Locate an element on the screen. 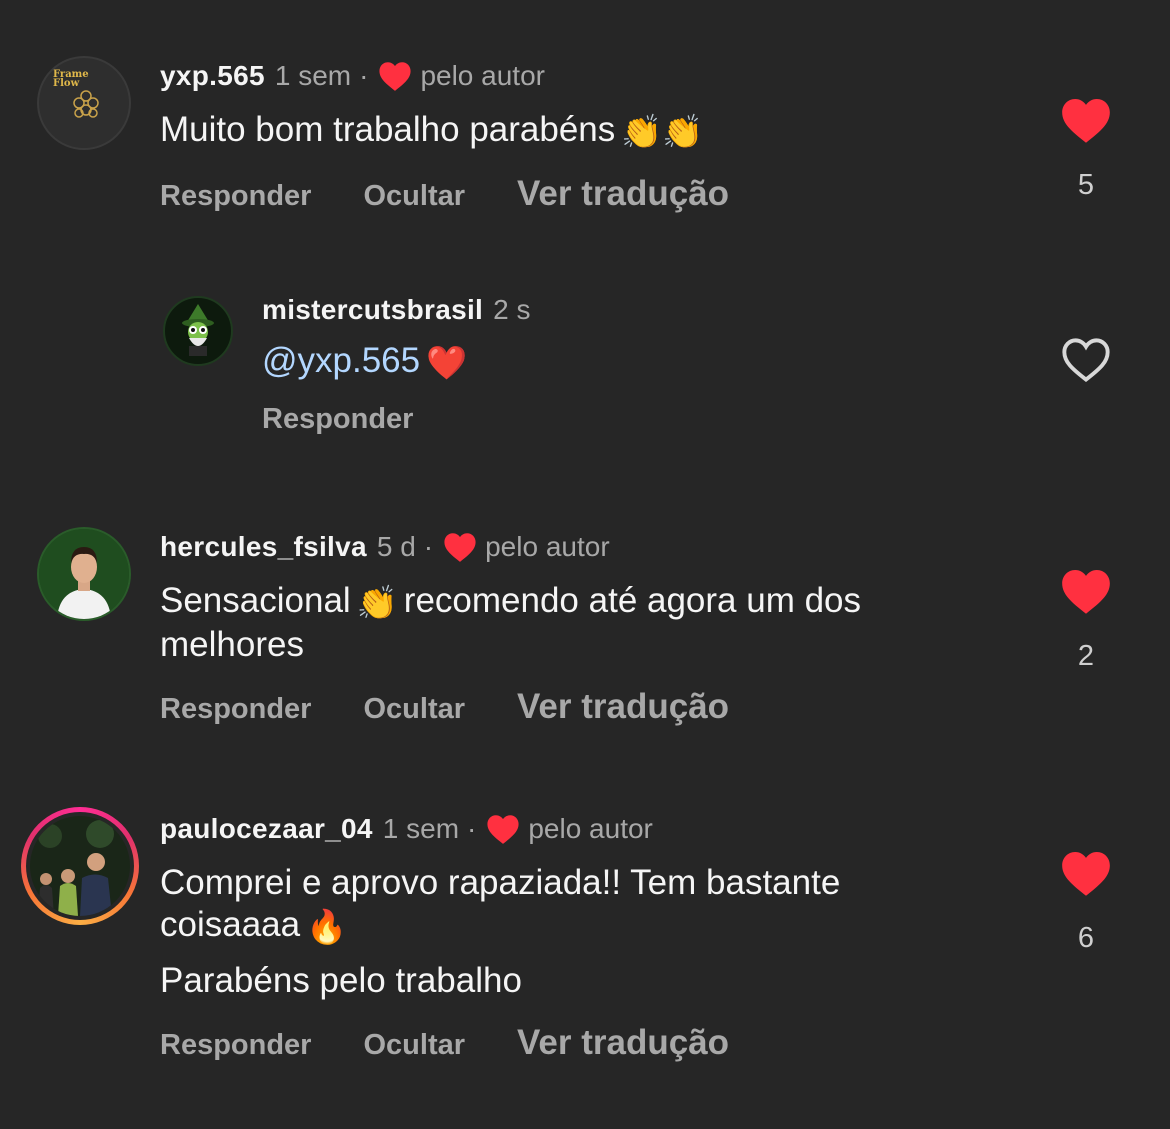 Image resolution: width=1170 pixels, height=1129 pixels. story-ring-avatar is located at coordinates (80, 866).